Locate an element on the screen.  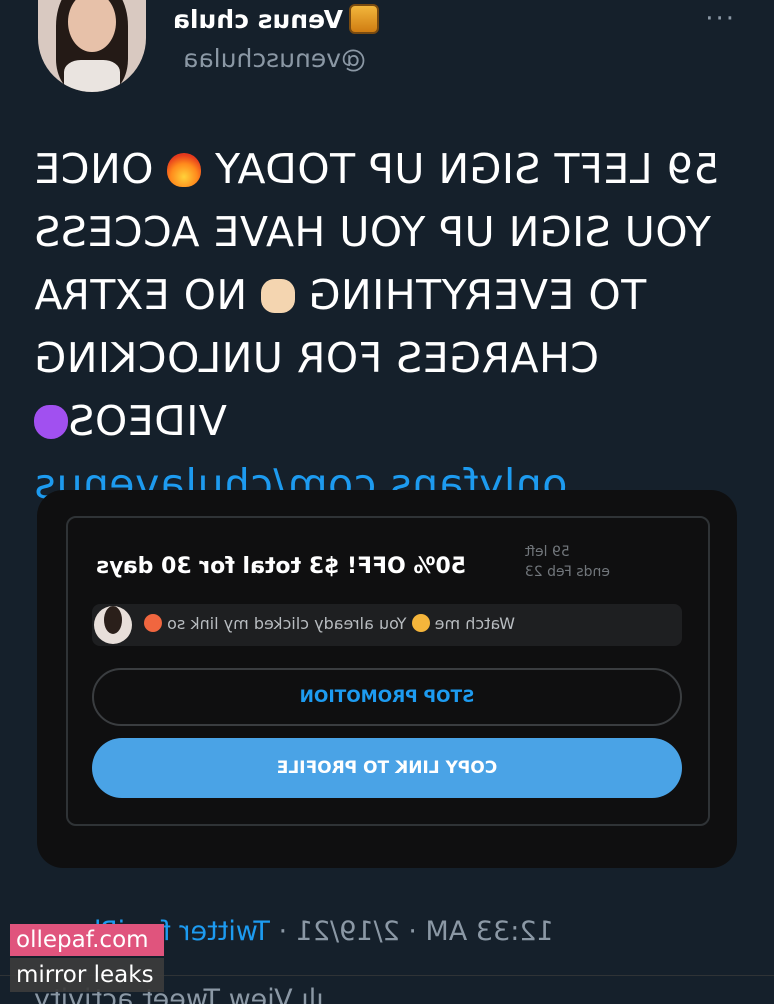
tweet-line-3b: NO EXTRA is located at coordinates (147, 295).